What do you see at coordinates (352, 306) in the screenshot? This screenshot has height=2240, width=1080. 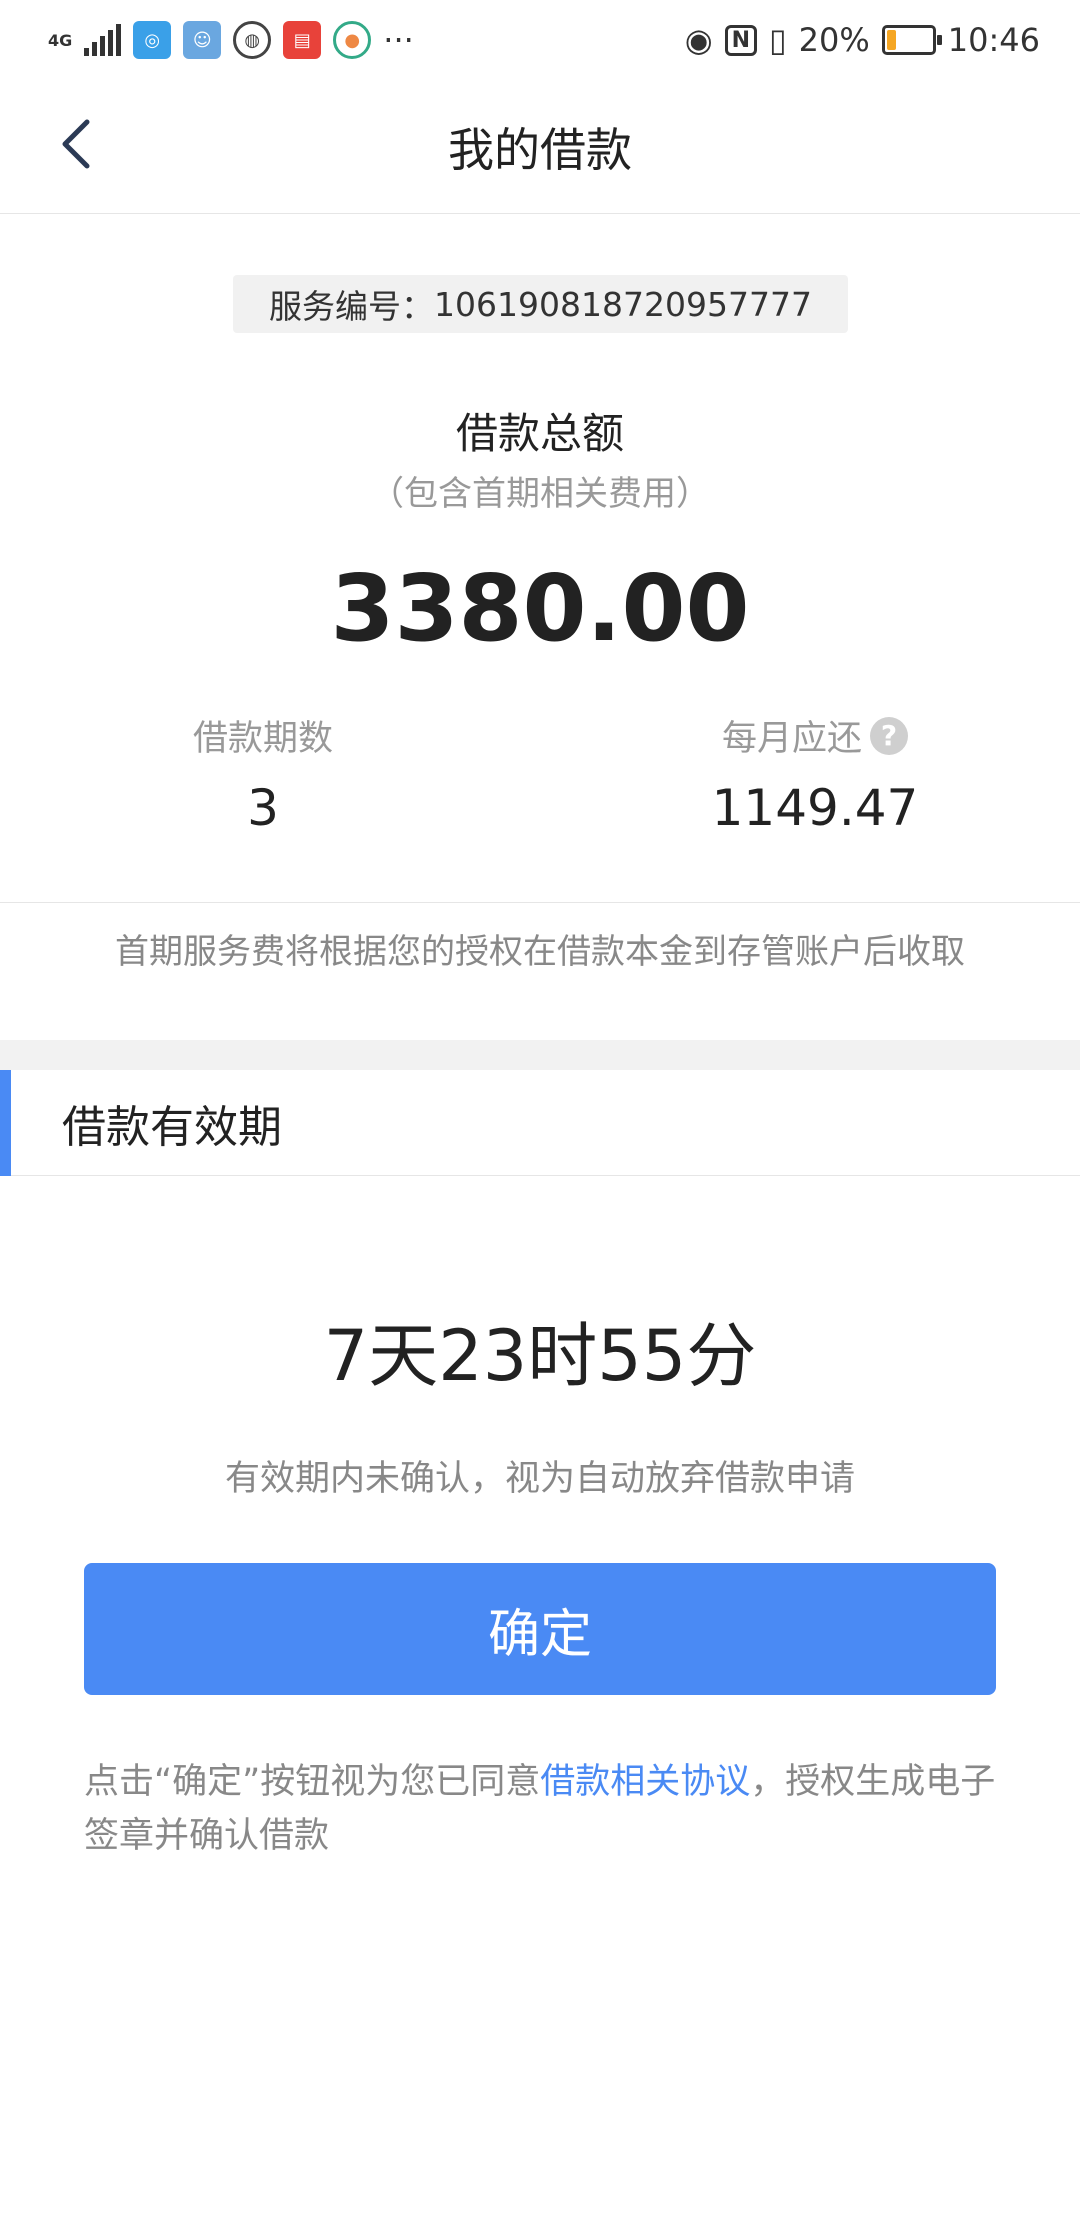 I see `service-number-label: 服务编号：` at bounding box center [352, 306].